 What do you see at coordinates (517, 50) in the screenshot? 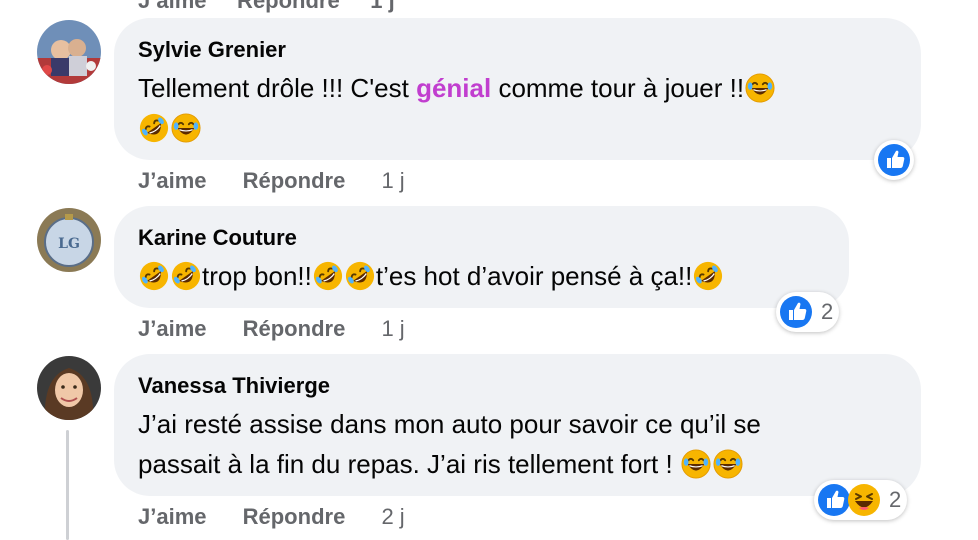
I see `comment-author: Sylvie Grenier` at bounding box center [517, 50].